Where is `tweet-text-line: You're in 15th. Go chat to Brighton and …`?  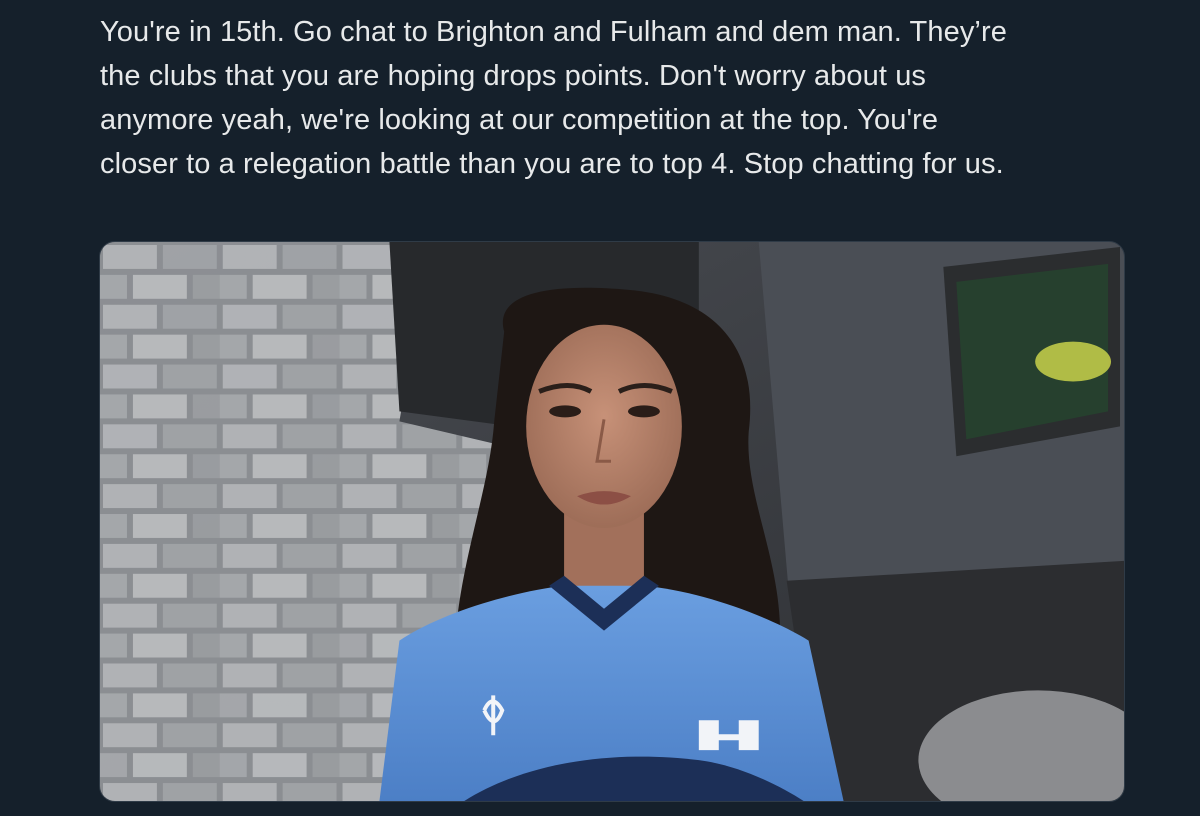
tweet-text-line: You're in 15th. Go chat to Brighton and … is located at coordinates (553, 32).